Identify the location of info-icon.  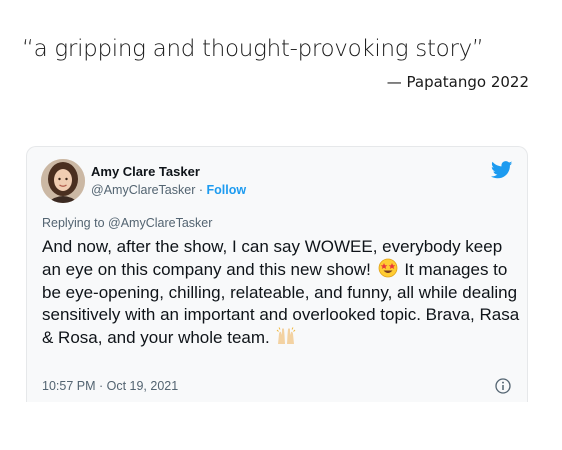
(503, 386).